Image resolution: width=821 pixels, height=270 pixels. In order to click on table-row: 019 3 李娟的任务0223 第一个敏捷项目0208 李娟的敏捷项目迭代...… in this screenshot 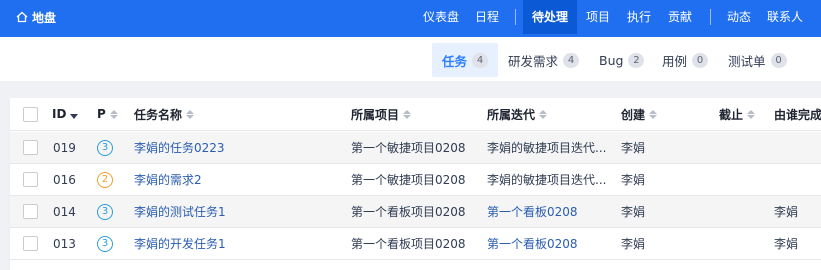, I will do `click(415, 148)`.